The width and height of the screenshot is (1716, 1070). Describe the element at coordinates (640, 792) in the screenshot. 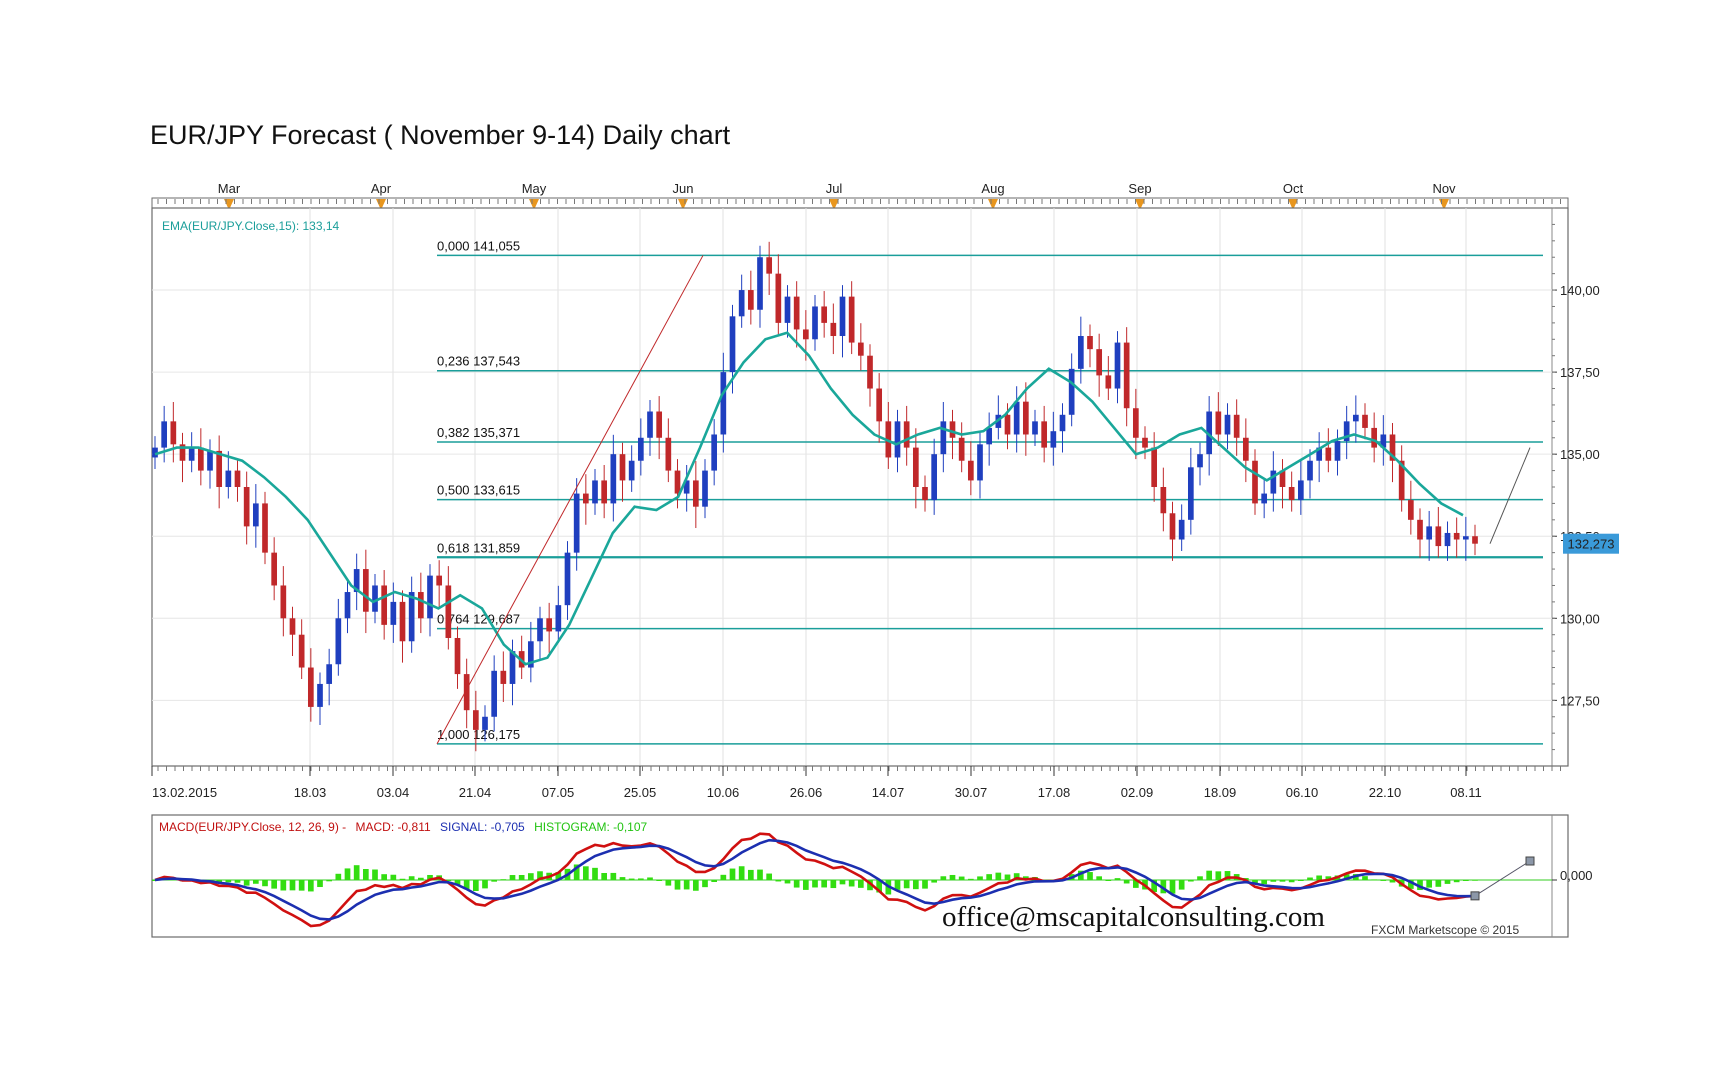

I see `date-tick-label: 25.05` at that location.